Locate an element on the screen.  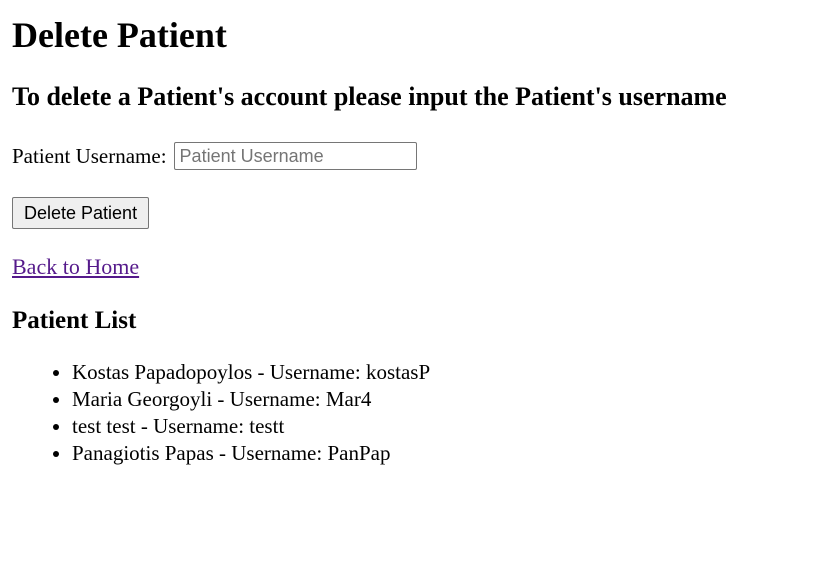
list-item: test test - Username: testt is located at coordinates (448, 426).